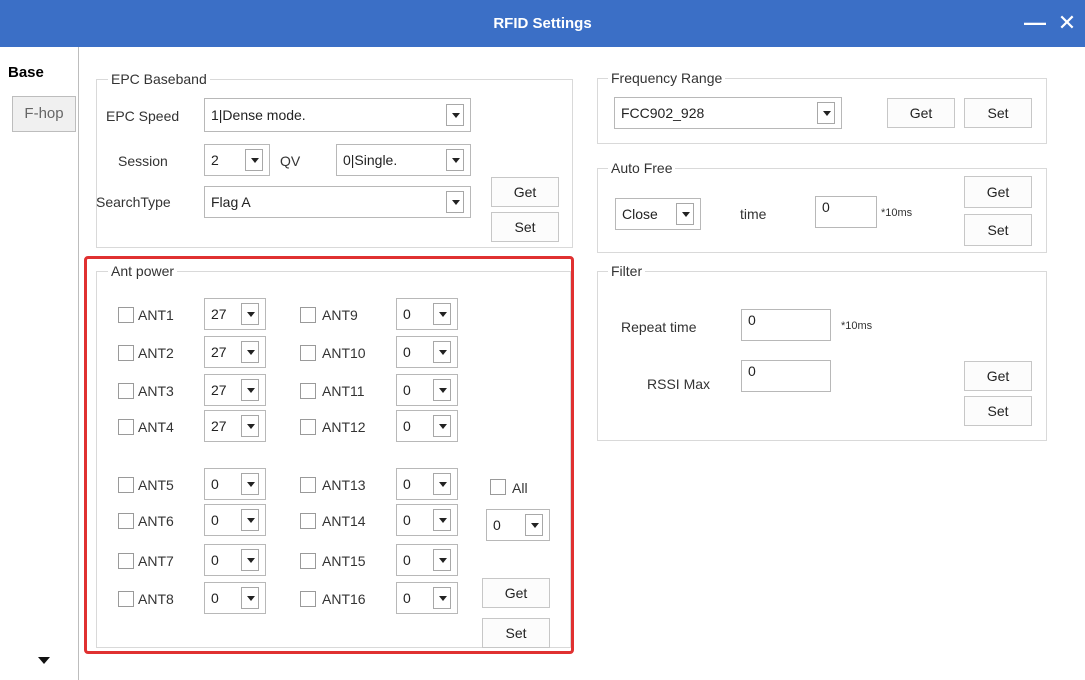 The width and height of the screenshot is (1085, 680). I want to click on close-button: ✕, so click(1067, 23).